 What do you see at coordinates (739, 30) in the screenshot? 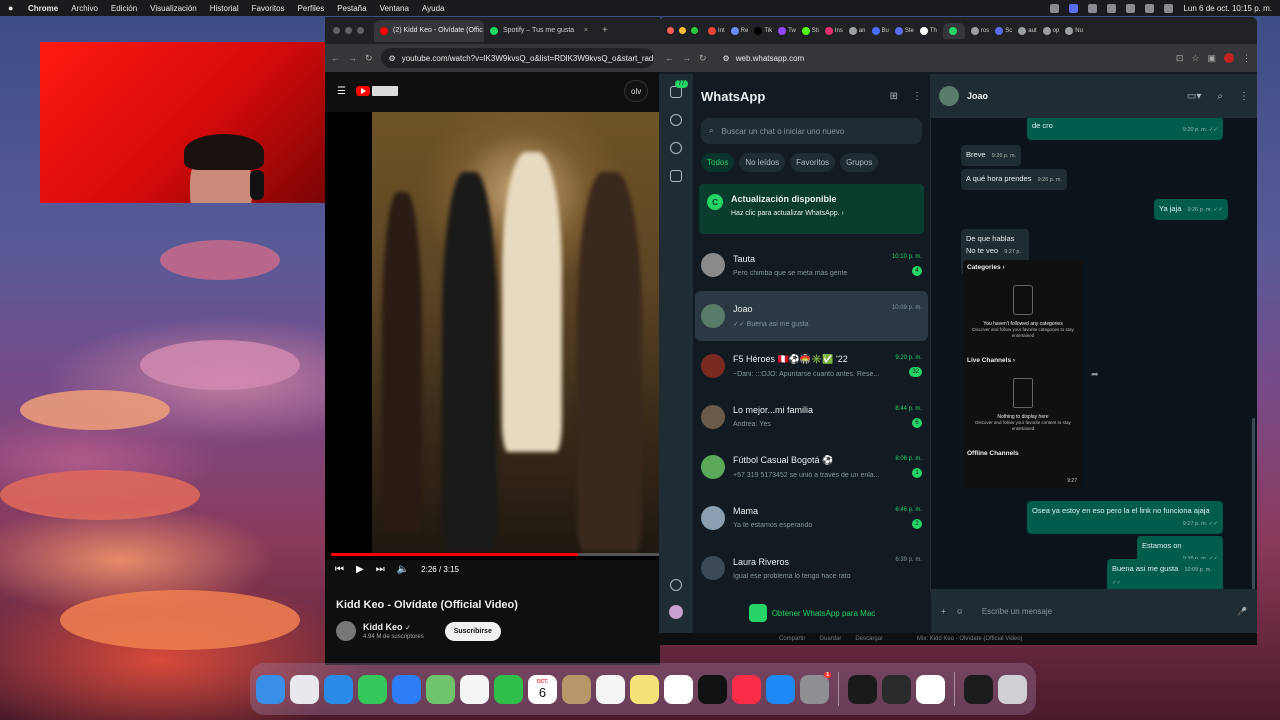
I see `tab-1: Re` at bounding box center [739, 30].